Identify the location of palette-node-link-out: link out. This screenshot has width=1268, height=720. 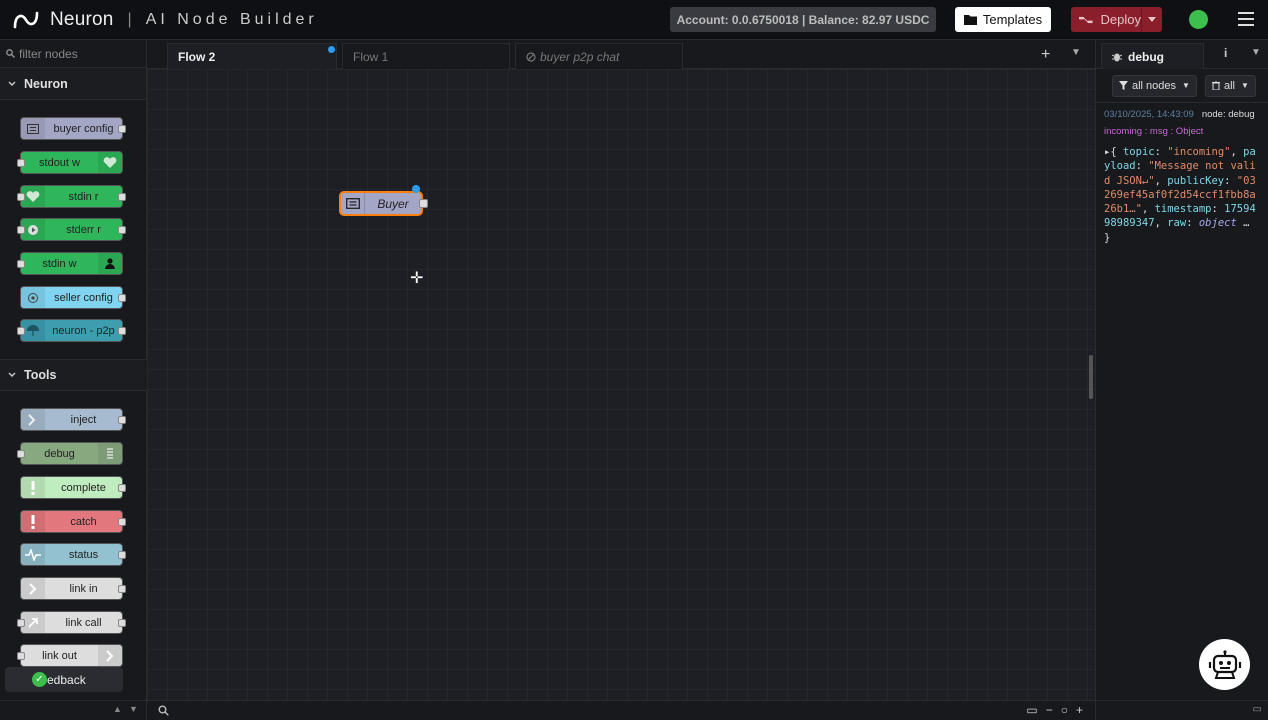
(70, 655).